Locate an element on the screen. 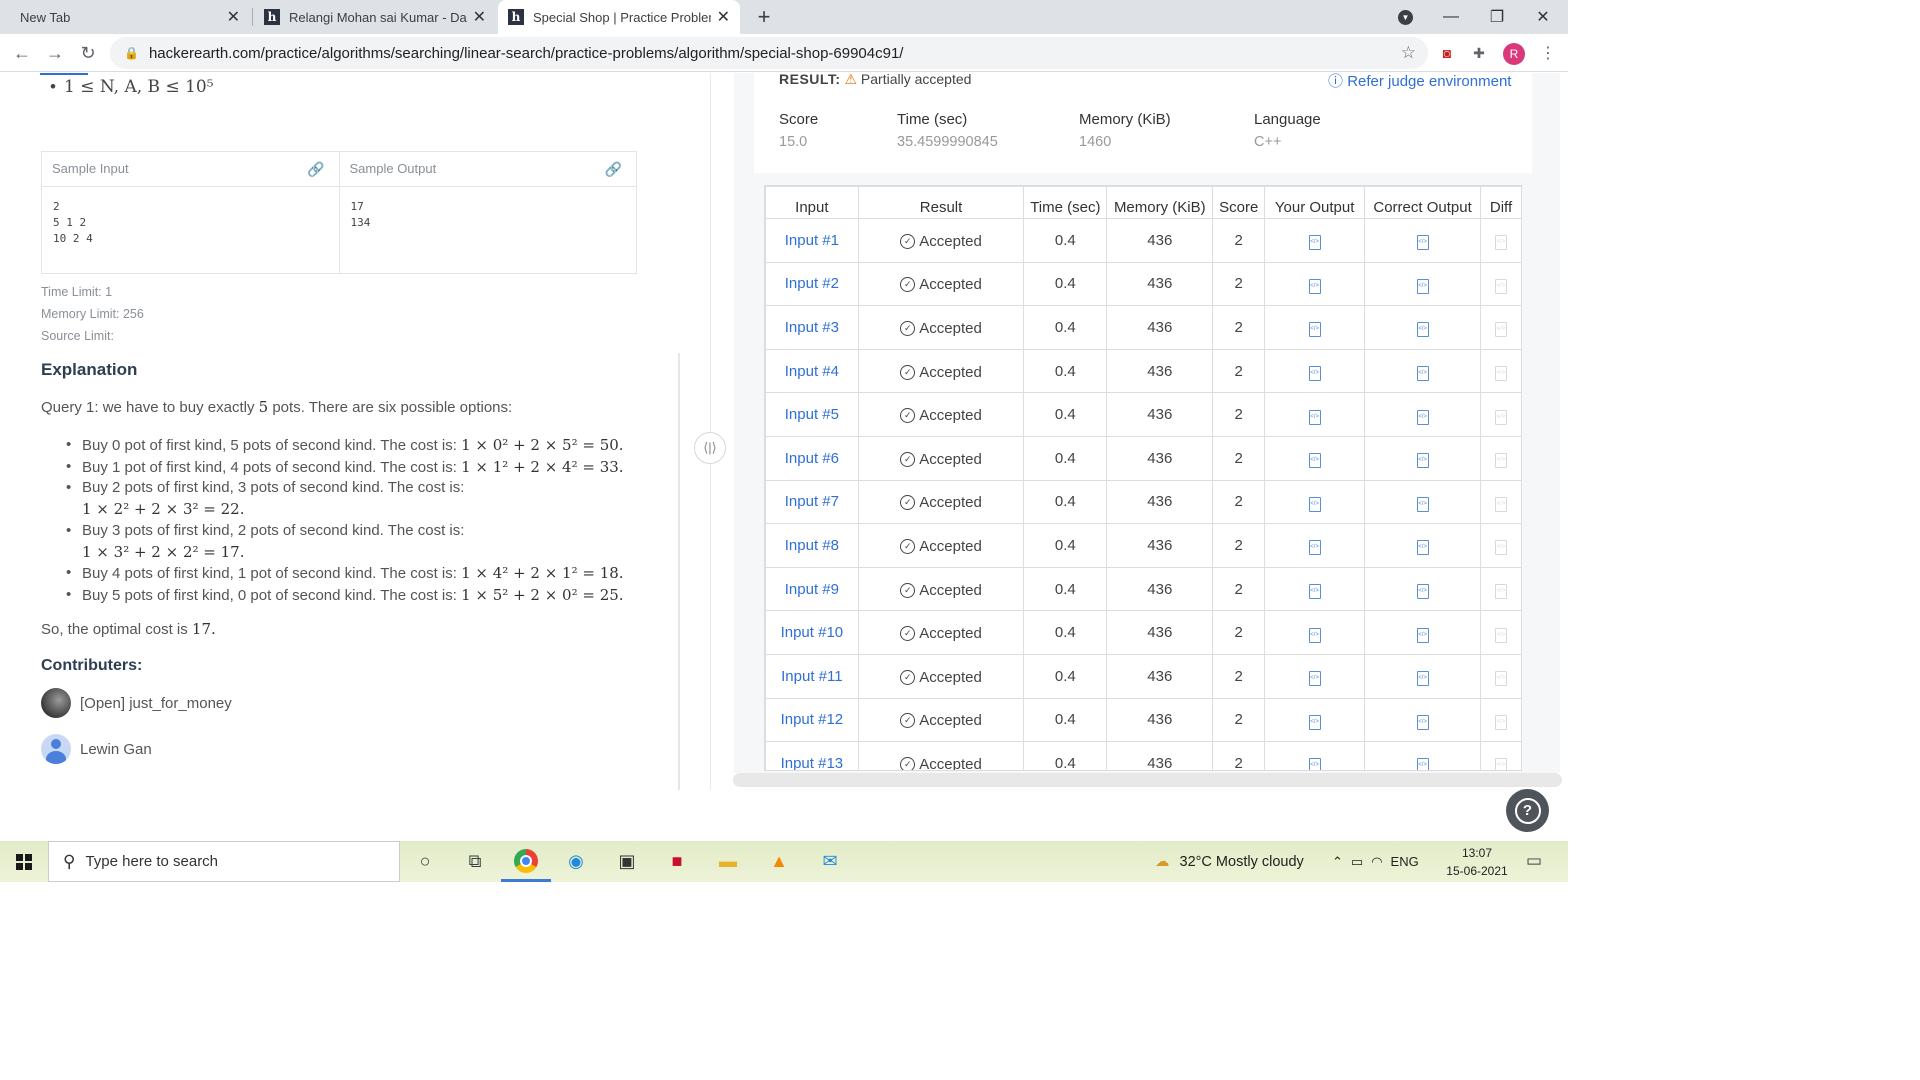 This screenshot has height=1080, width=1920. input-link: Input #4 is located at coordinates (812, 371).